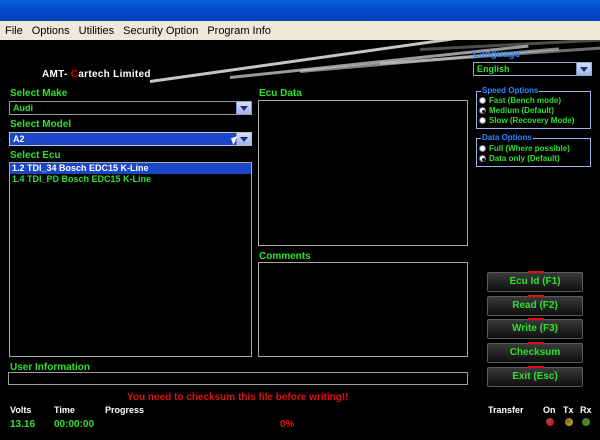  Describe the element at coordinates (586, 422) in the screenshot. I see `rx-led-icon` at that location.